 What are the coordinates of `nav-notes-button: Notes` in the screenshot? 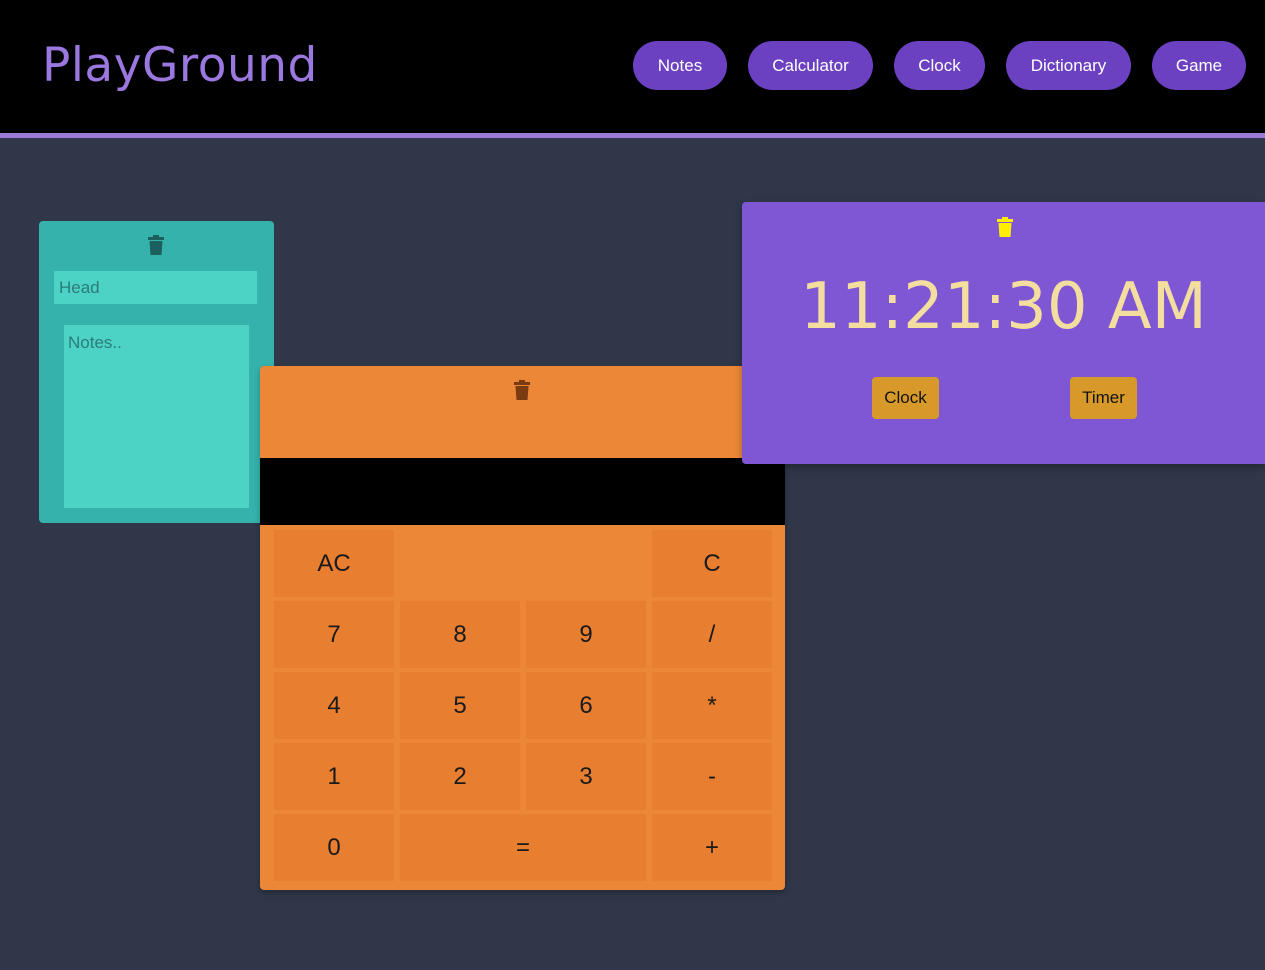 It's located at (680, 65).